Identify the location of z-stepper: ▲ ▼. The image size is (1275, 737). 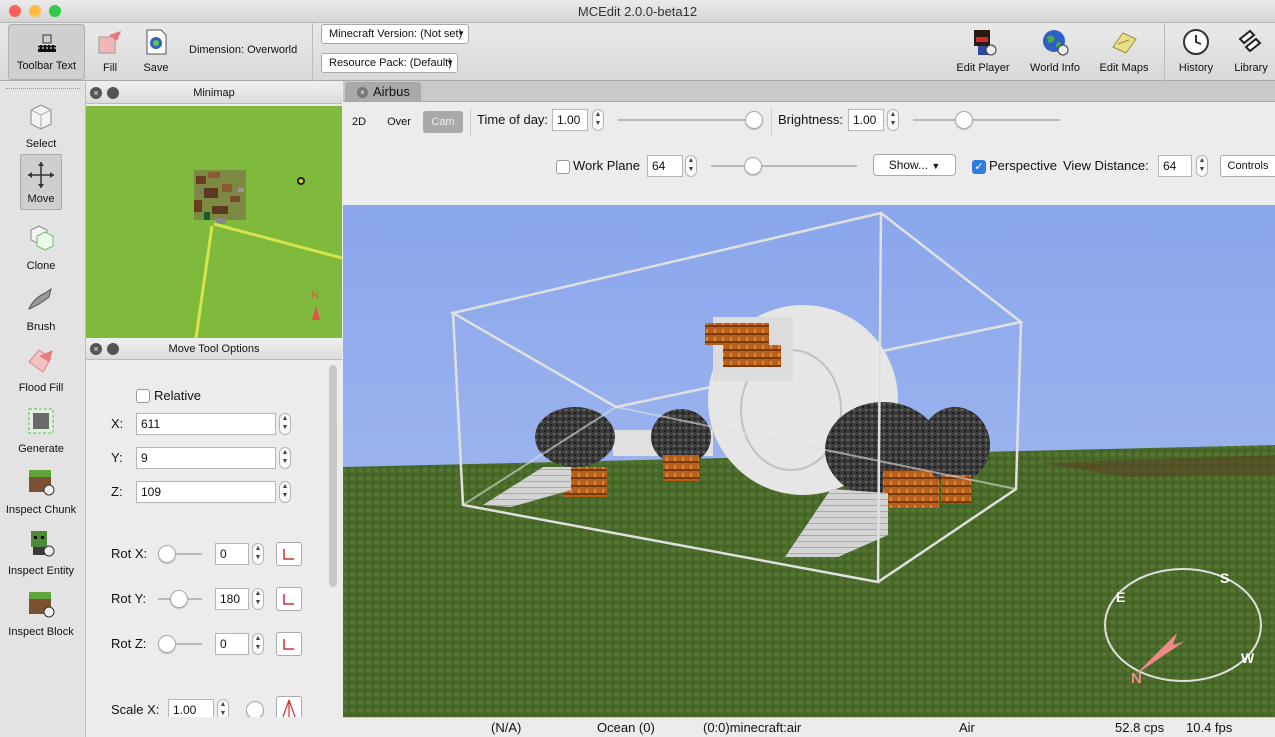
(285, 492).